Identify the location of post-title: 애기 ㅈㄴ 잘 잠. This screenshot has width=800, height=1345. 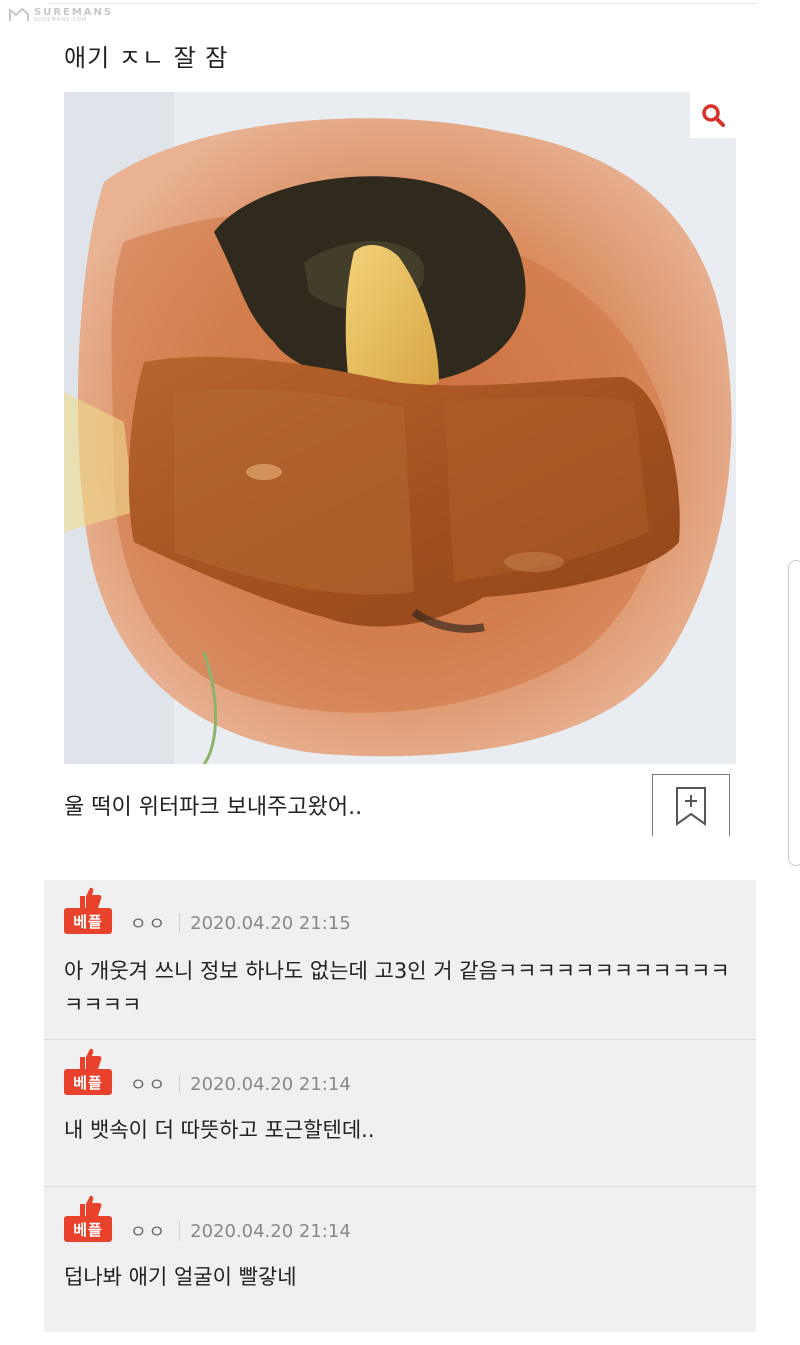
(146, 58).